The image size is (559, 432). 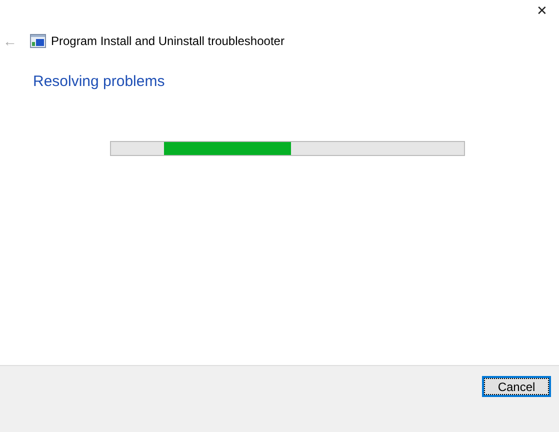 What do you see at coordinates (516, 386) in the screenshot?
I see `cancel-button: Cancel` at bounding box center [516, 386].